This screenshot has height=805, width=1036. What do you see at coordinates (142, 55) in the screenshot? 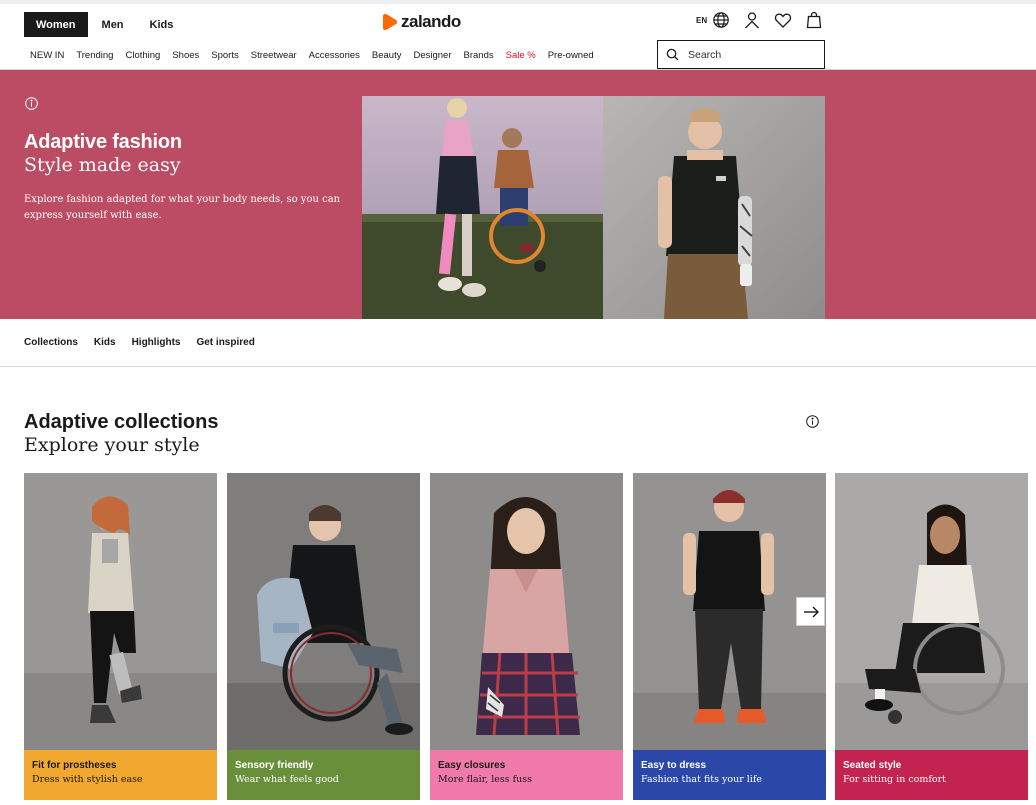
I see `nav-clothing: Clothing` at bounding box center [142, 55].